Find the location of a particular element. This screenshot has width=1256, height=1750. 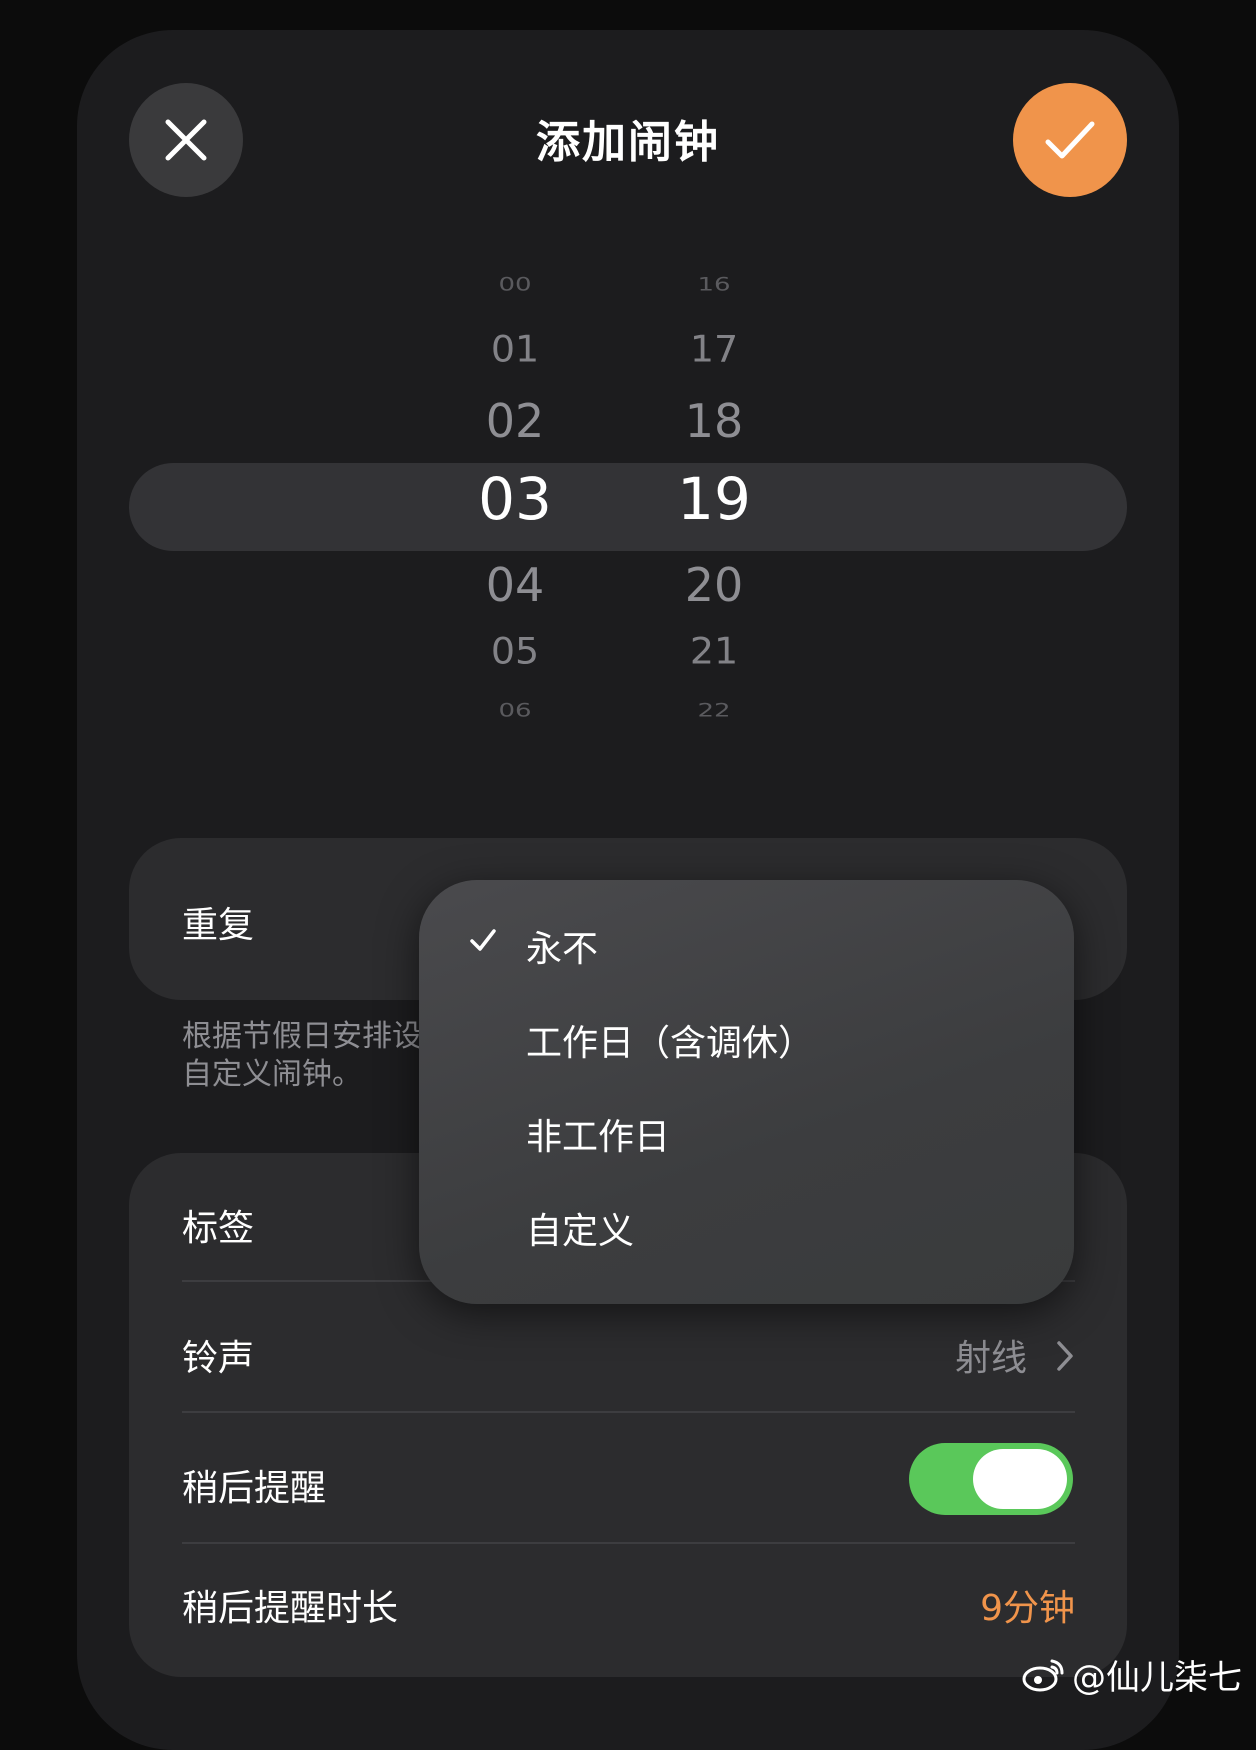

hour-option: 04 is located at coordinates (515, 585).